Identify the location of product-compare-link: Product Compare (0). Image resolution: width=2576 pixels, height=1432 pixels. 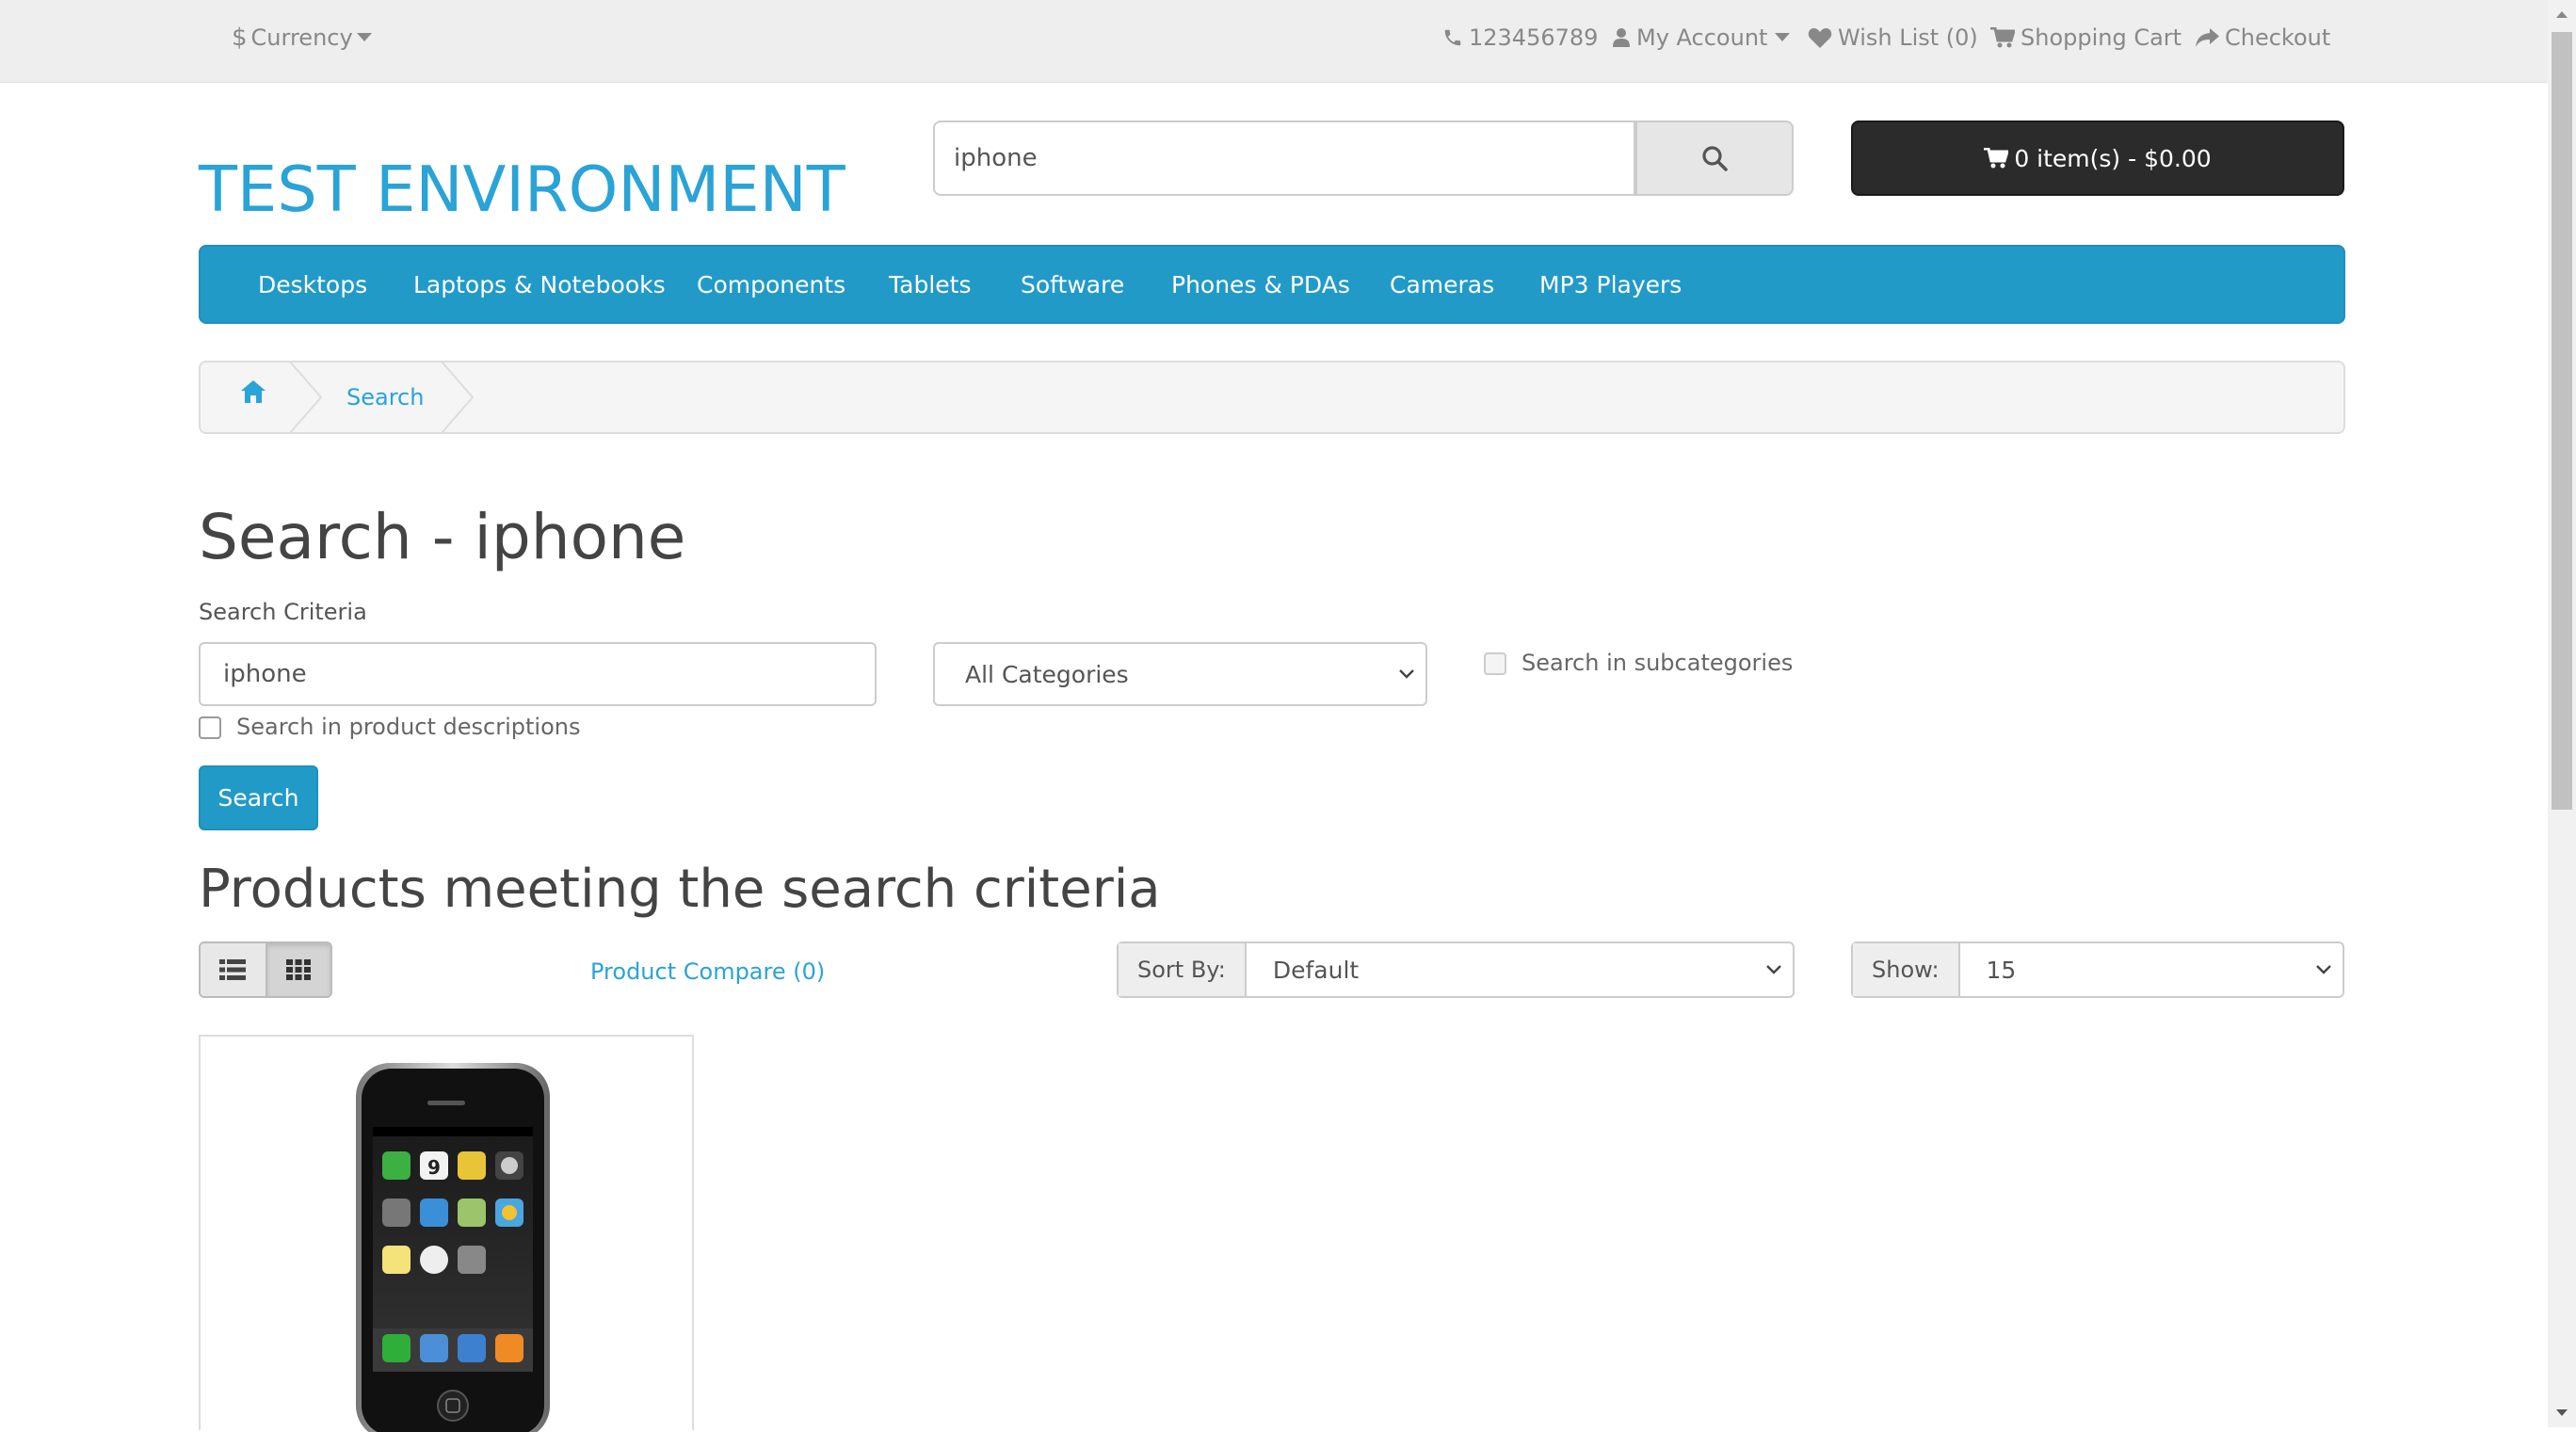
(707, 971).